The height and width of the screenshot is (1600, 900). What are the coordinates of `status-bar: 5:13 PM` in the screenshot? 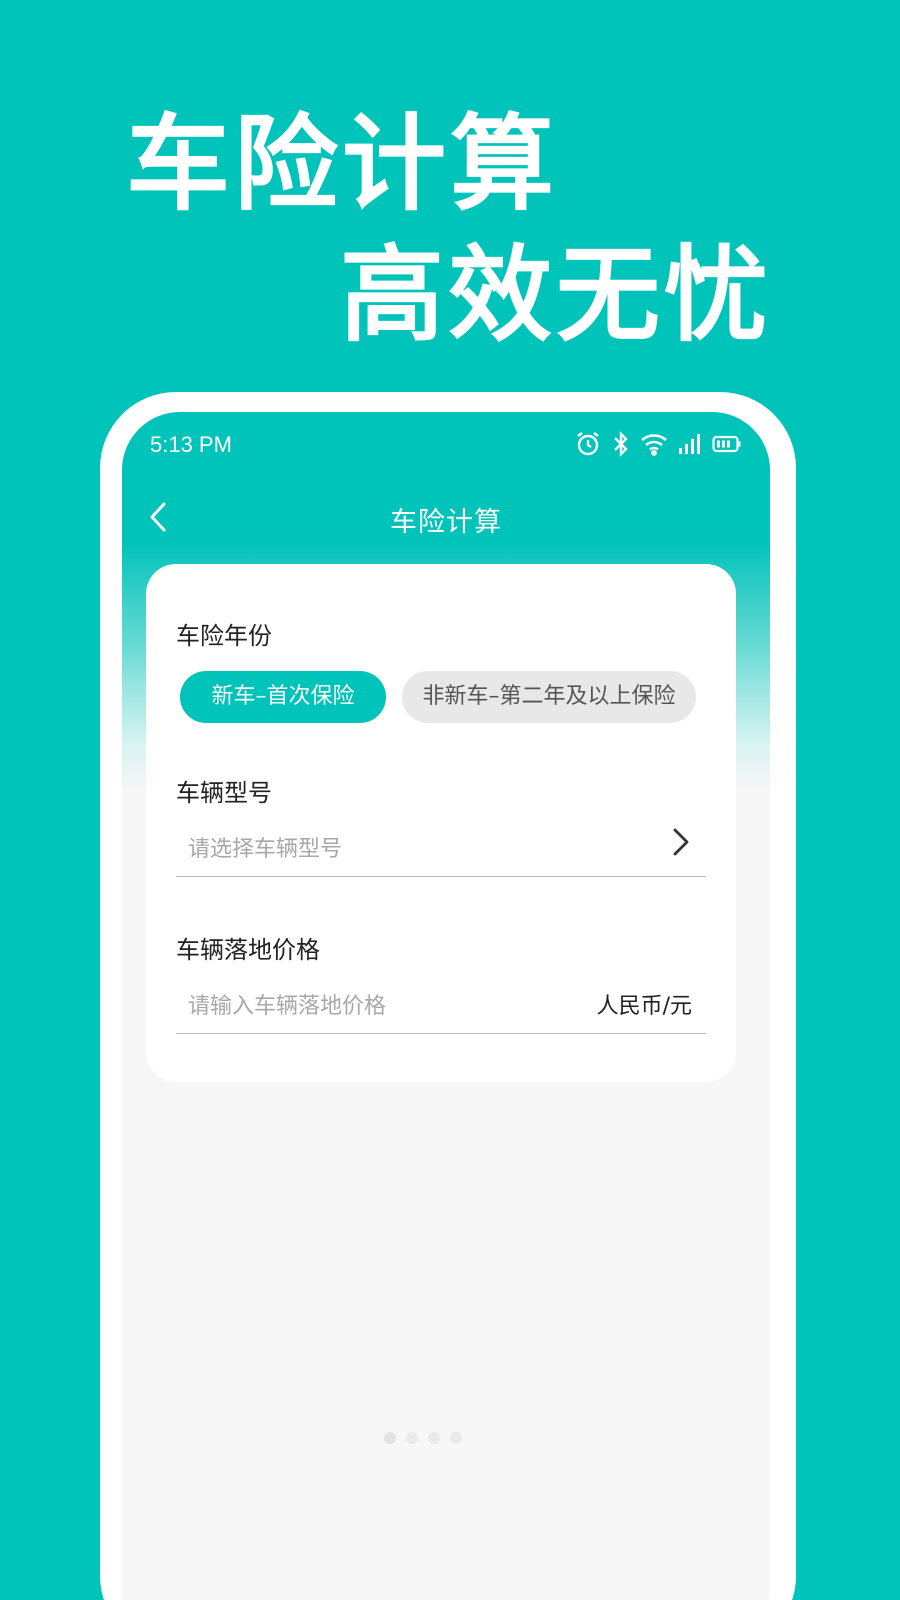 It's located at (446, 443).